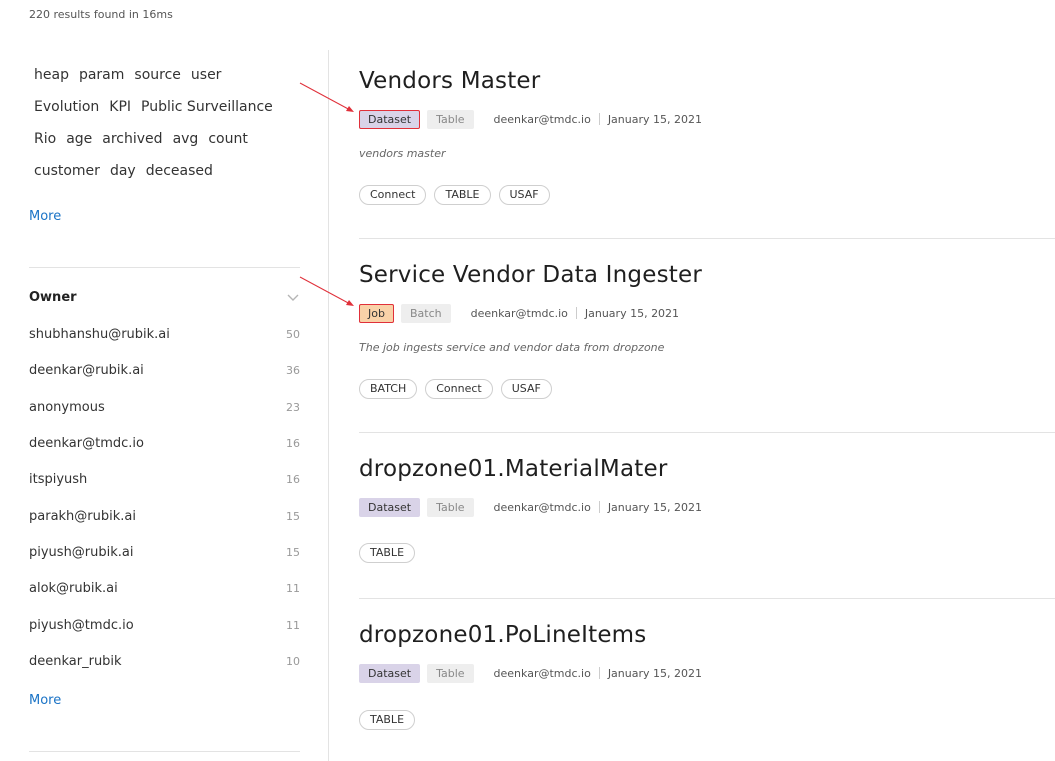 Image resolution: width=1055 pixels, height=761 pixels. I want to click on owner-name: shubhanshu@rubik.ai, so click(99, 334).